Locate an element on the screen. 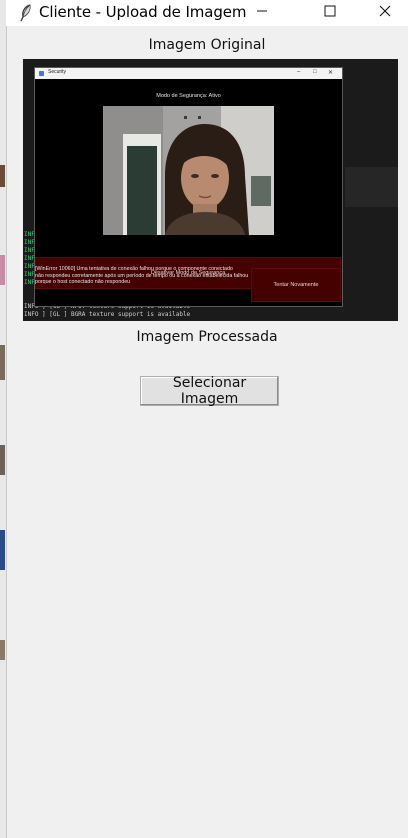  close-icon: ✕ is located at coordinates (331, 73).